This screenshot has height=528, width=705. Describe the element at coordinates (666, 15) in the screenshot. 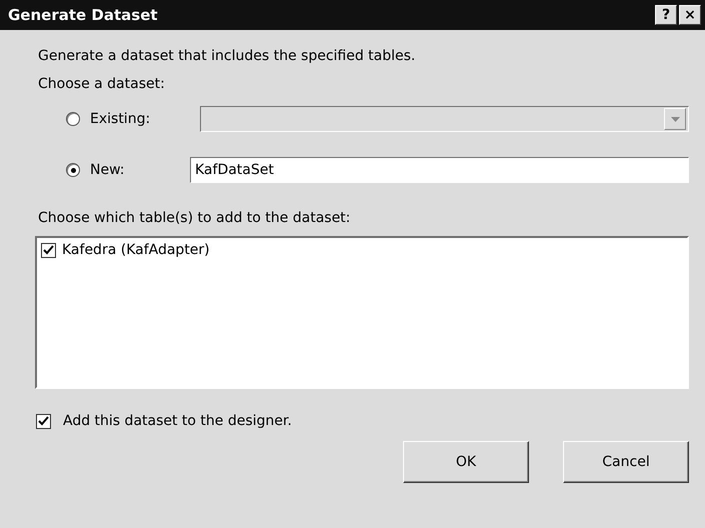

I see `help-button: ?` at that location.